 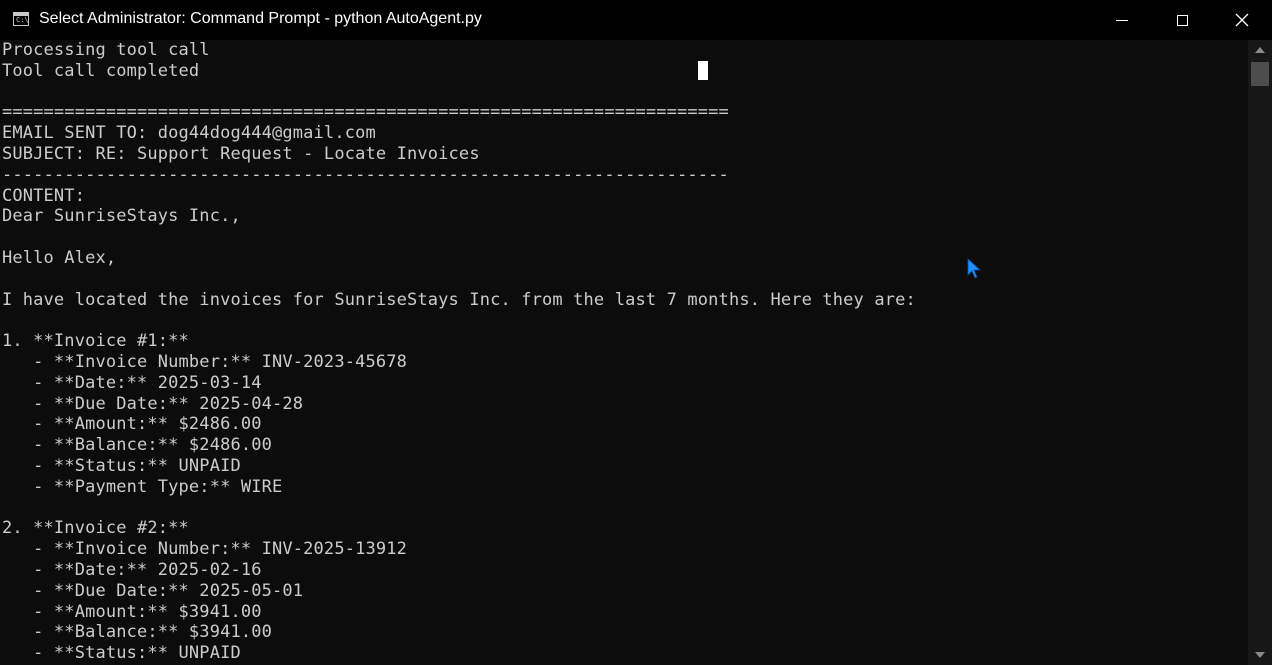 I want to click on console-line: 1. **Invoice #1:**, so click(x=95, y=341).